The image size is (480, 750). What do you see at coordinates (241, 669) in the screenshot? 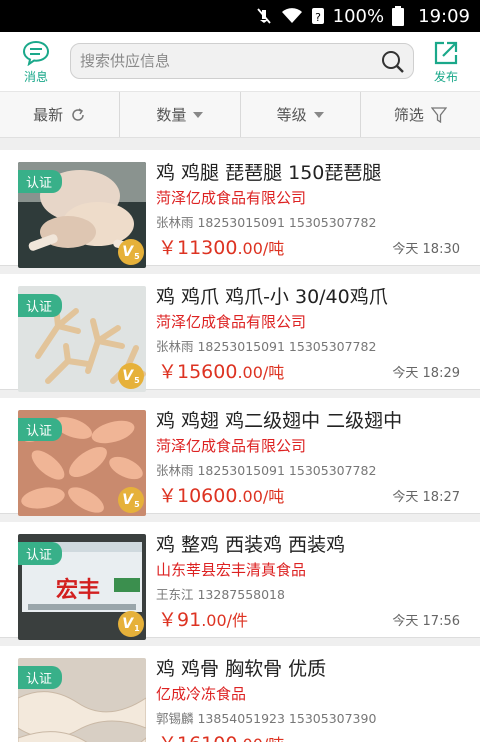
I see `product-title: 鸡 鸡骨 胸软骨 优质` at bounding box center [241, 669].